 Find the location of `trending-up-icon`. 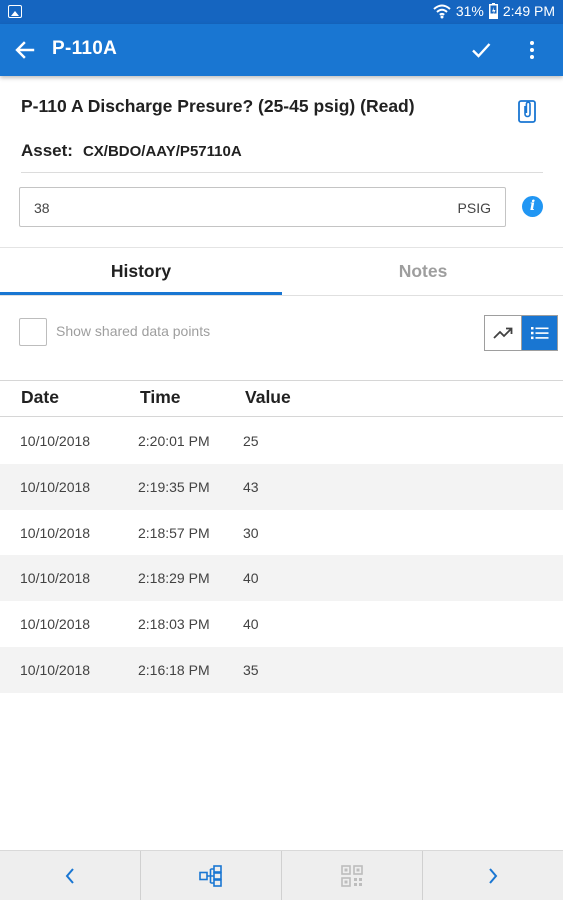

trending-up-icon is located at coordinates (503, 333).